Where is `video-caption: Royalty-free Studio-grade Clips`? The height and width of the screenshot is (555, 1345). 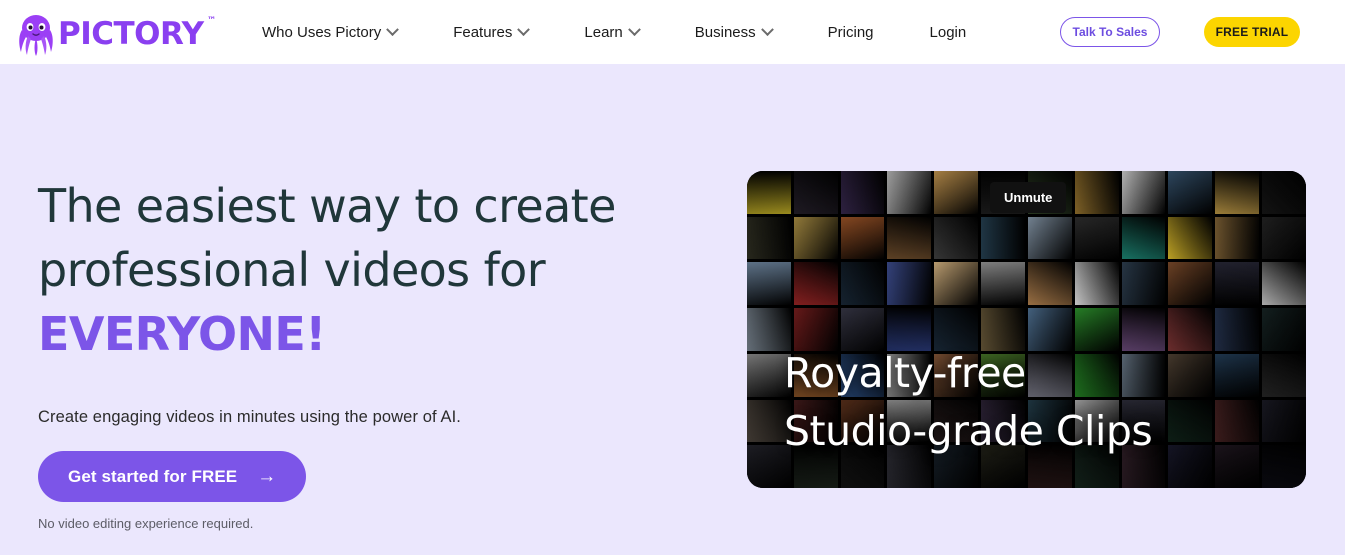 video-caption: Royalty-free Studio-grade Clips is located at coordinates (968, 402).